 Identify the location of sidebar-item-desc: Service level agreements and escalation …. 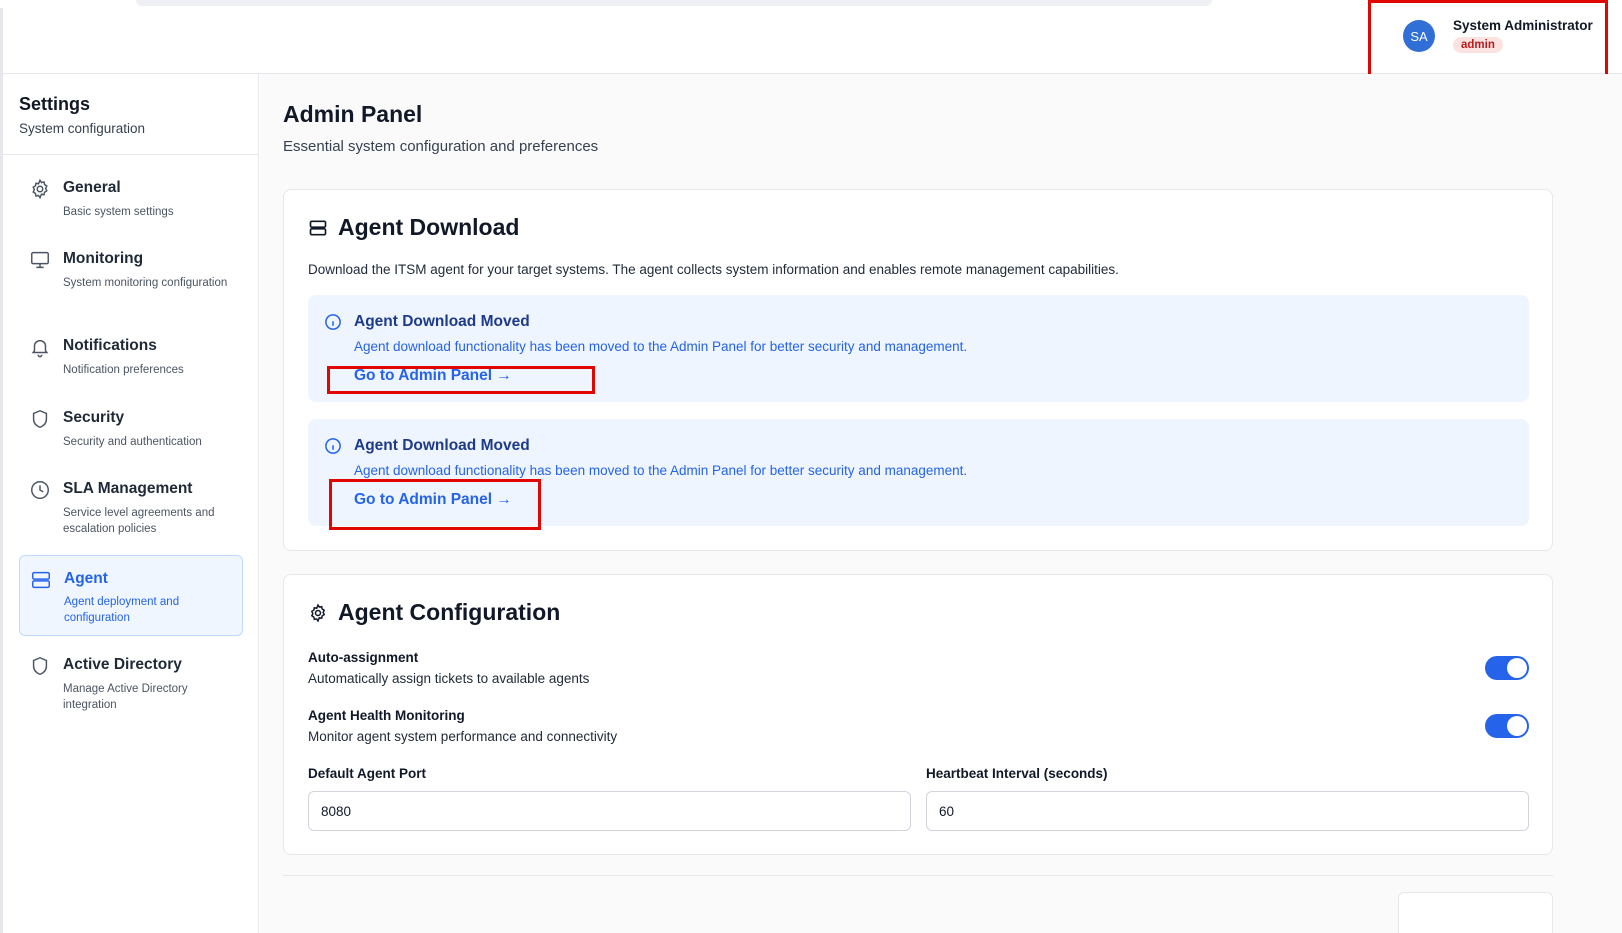
(139, 521).